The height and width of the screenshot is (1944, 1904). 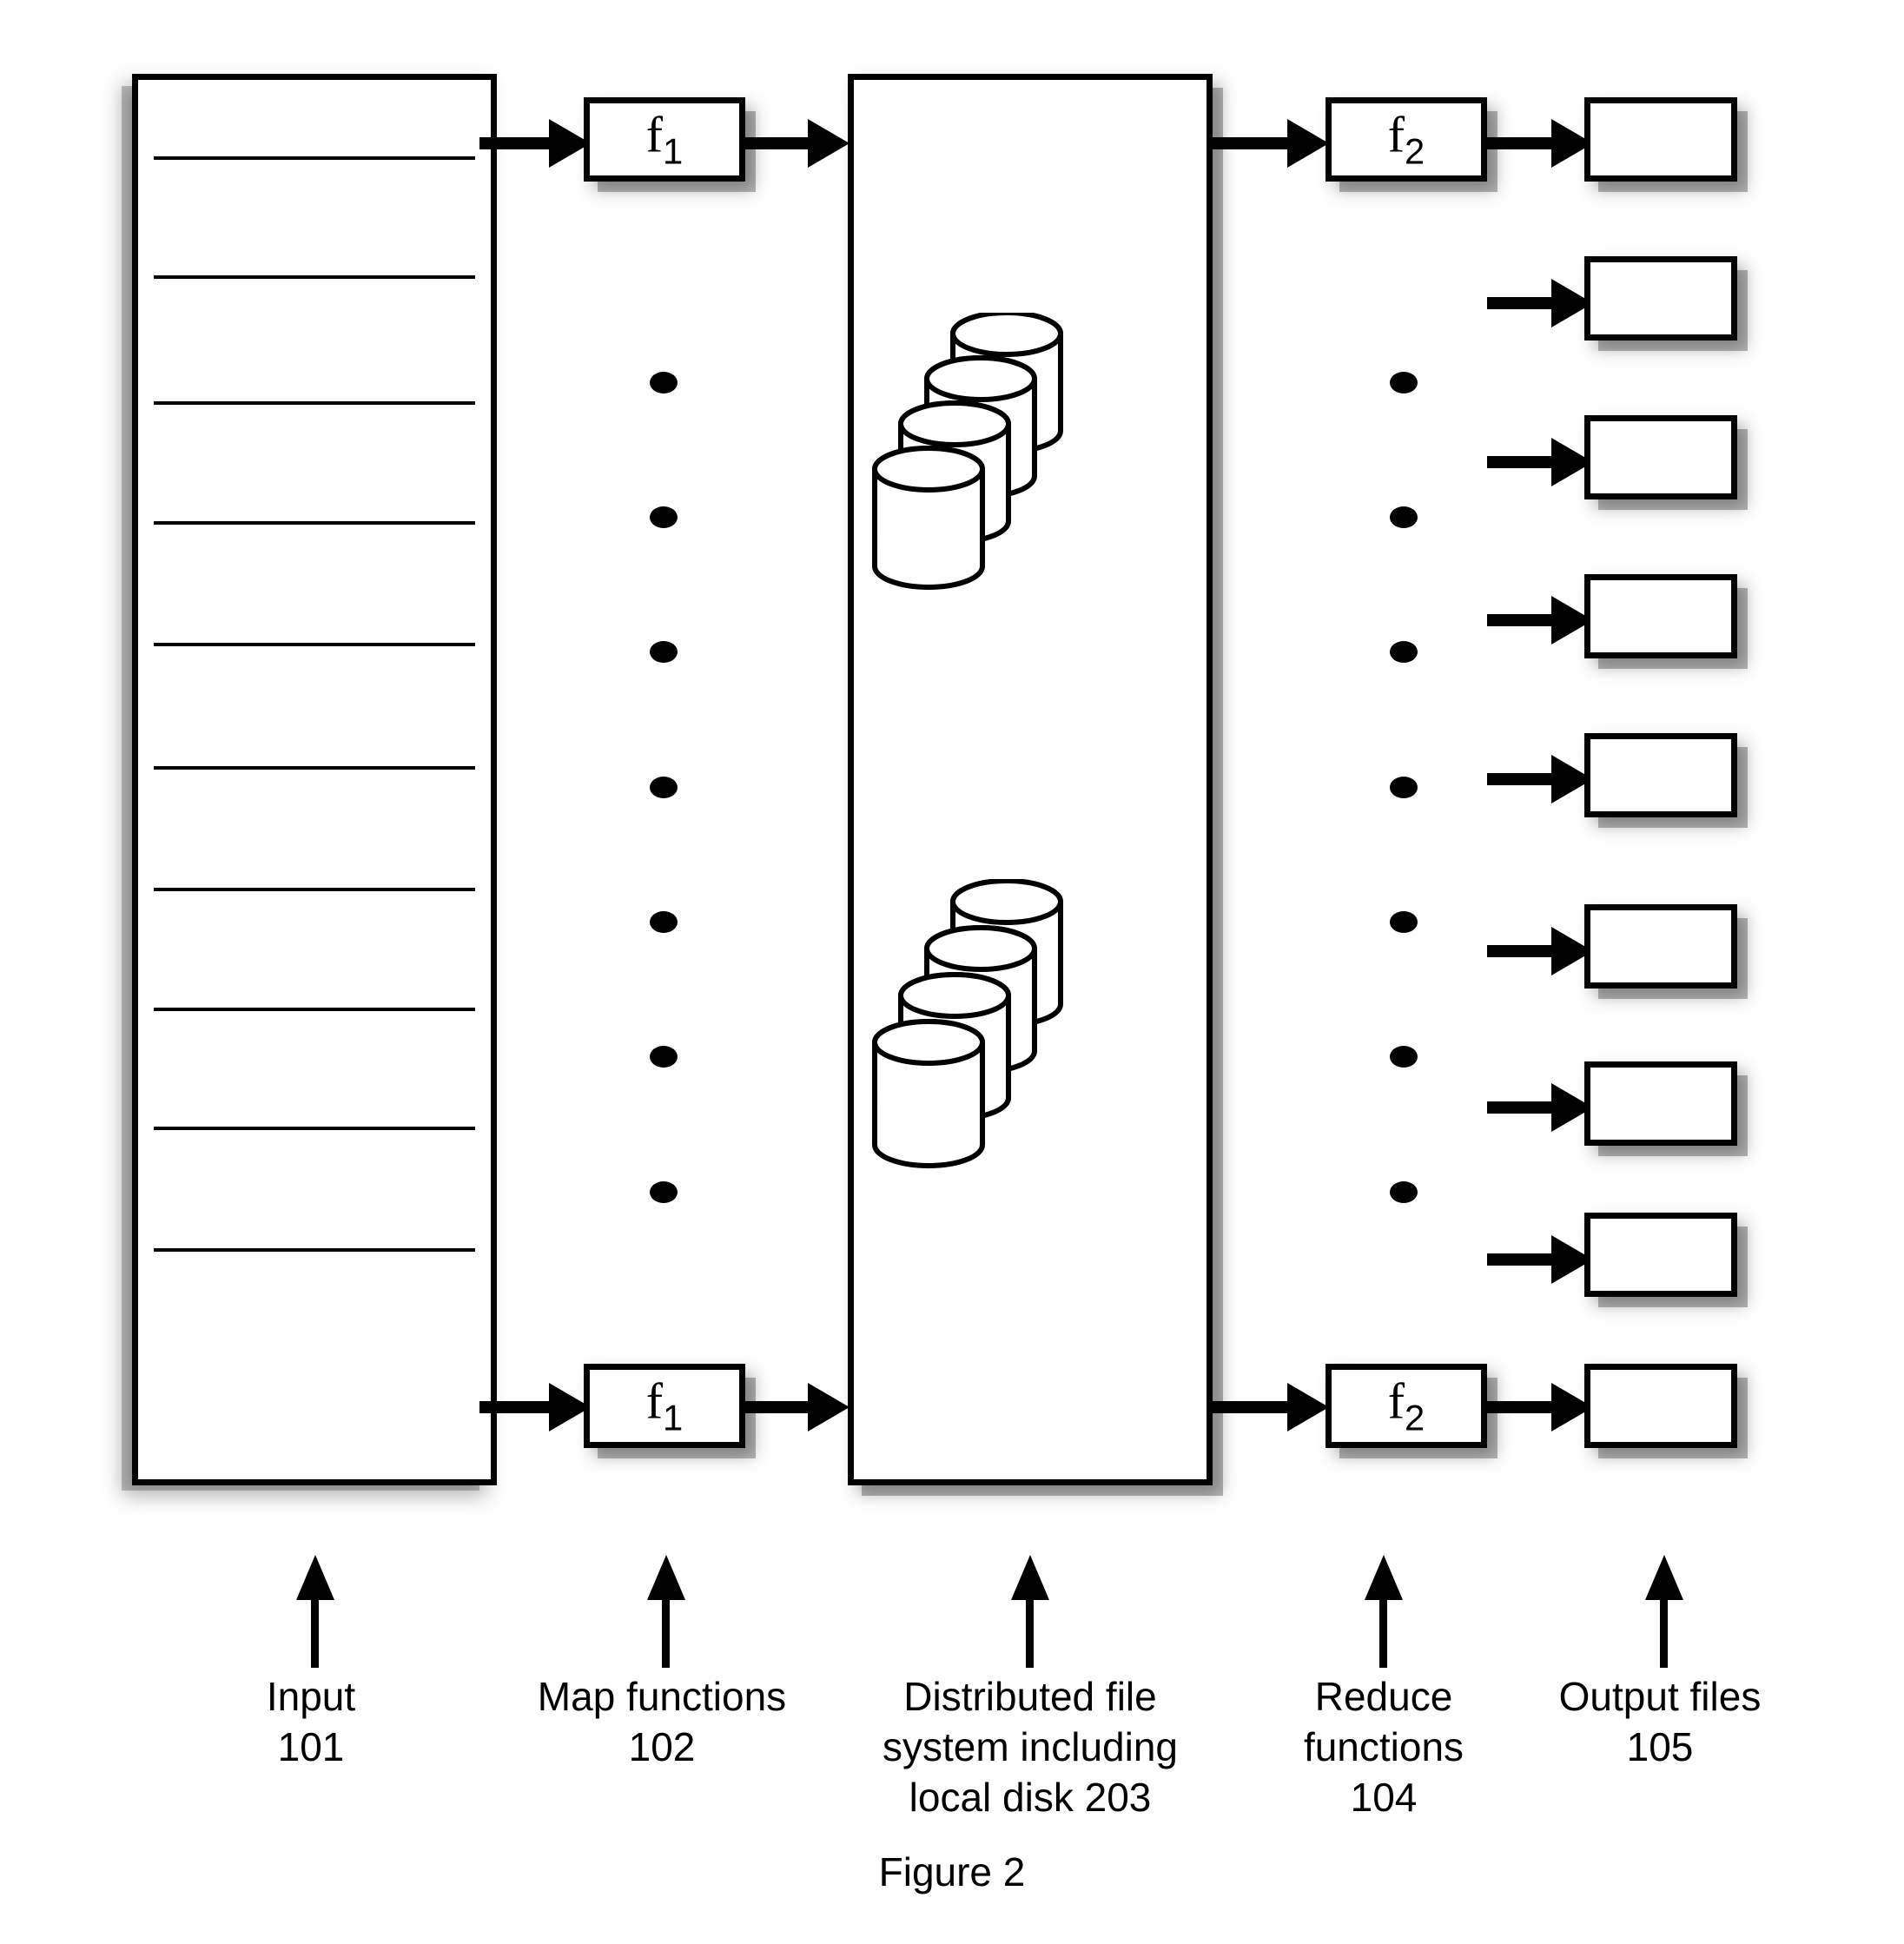 I want to click on arrow-input-to-map-bottom, so click(x=535, y=1408).